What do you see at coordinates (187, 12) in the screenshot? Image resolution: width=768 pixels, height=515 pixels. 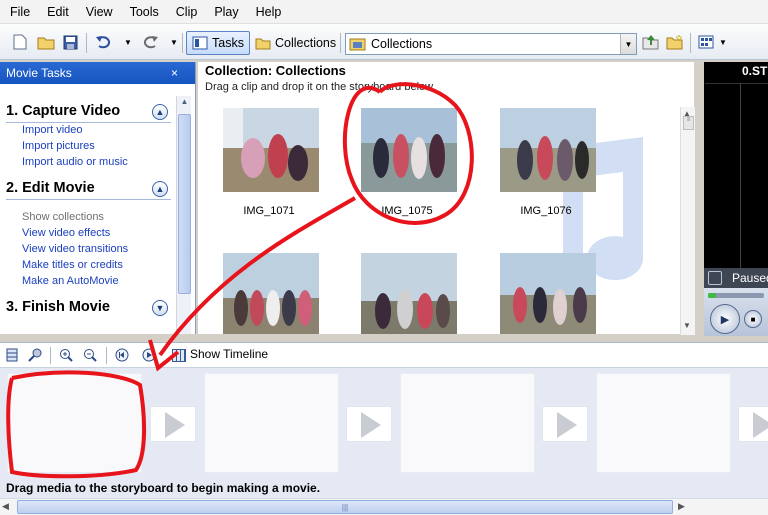 I see `menu-clip: Clip` at bounding box center [187, 12].